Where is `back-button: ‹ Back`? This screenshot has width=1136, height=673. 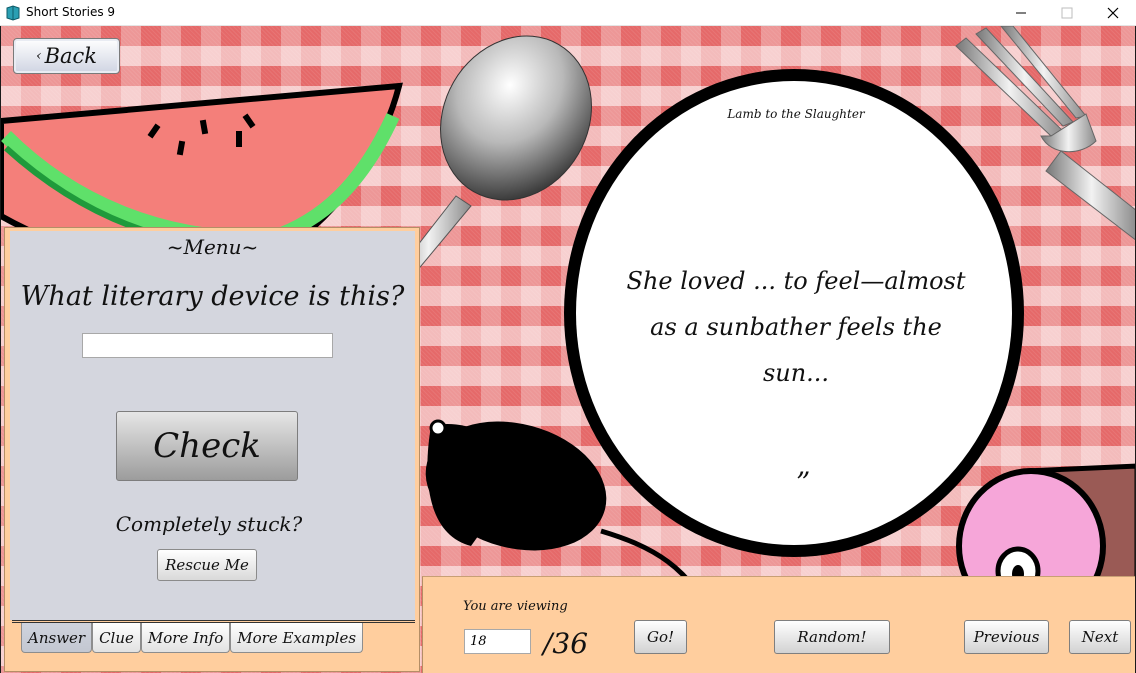
back-button: ‹ Back is located at coordinates (66, 56).